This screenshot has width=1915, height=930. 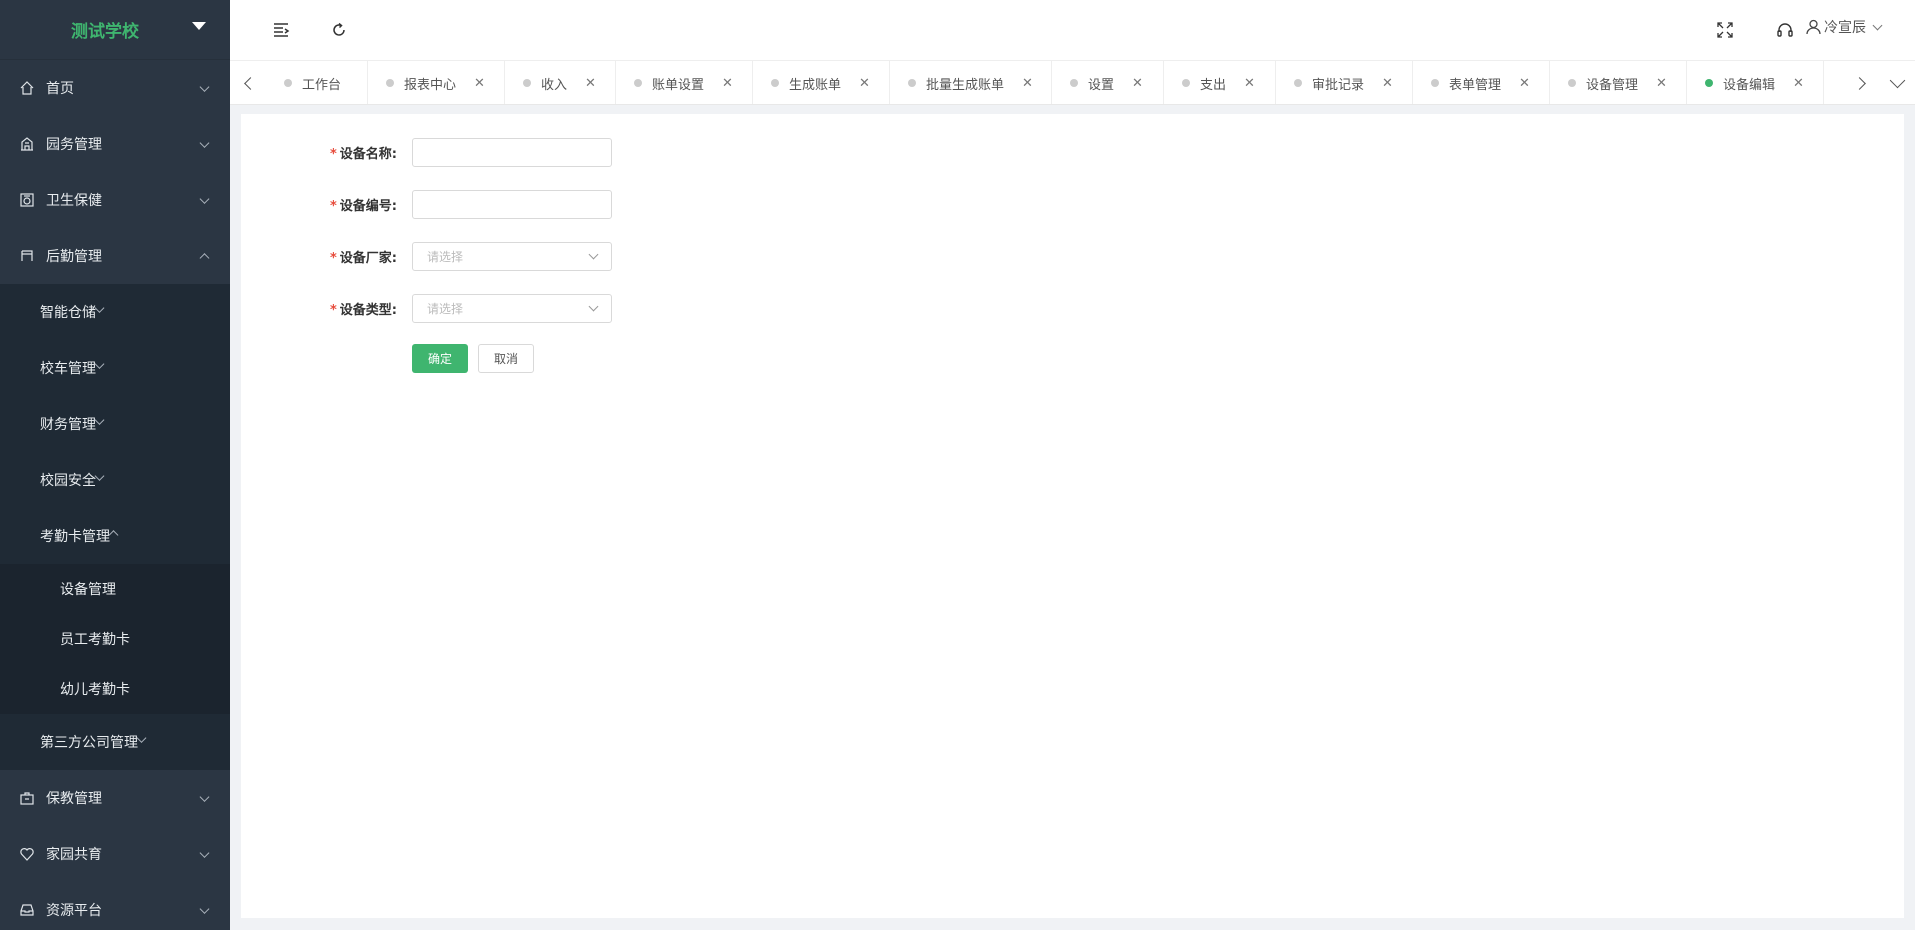 I want to click on inbox-icon, so click(x=27, y=910).